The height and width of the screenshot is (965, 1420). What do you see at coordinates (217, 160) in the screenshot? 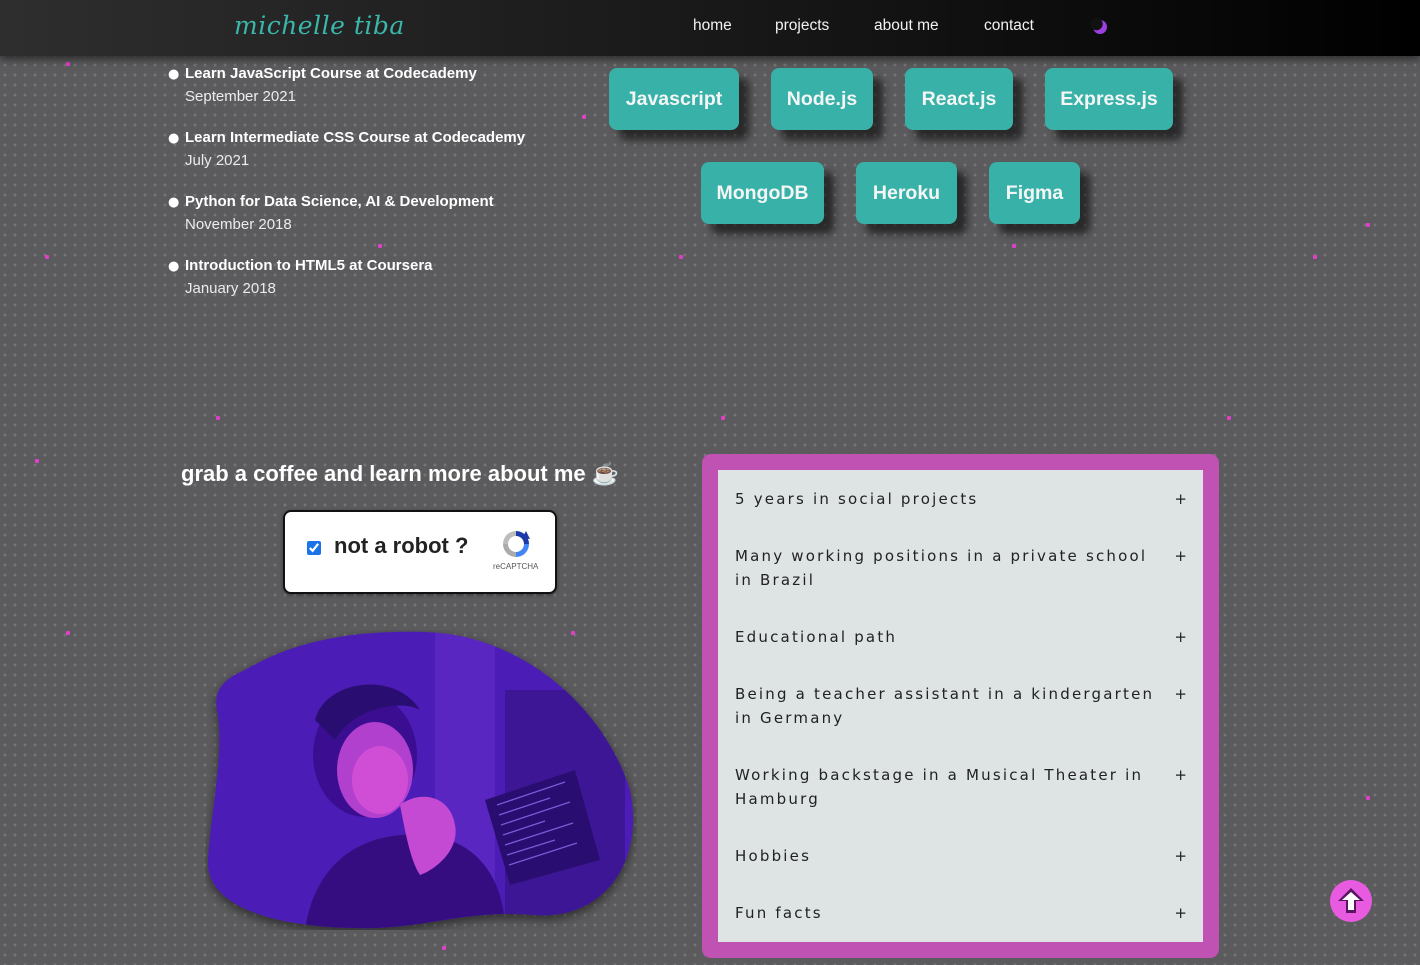
I see `course-date: July 2021` at bounding box center [217, 160].